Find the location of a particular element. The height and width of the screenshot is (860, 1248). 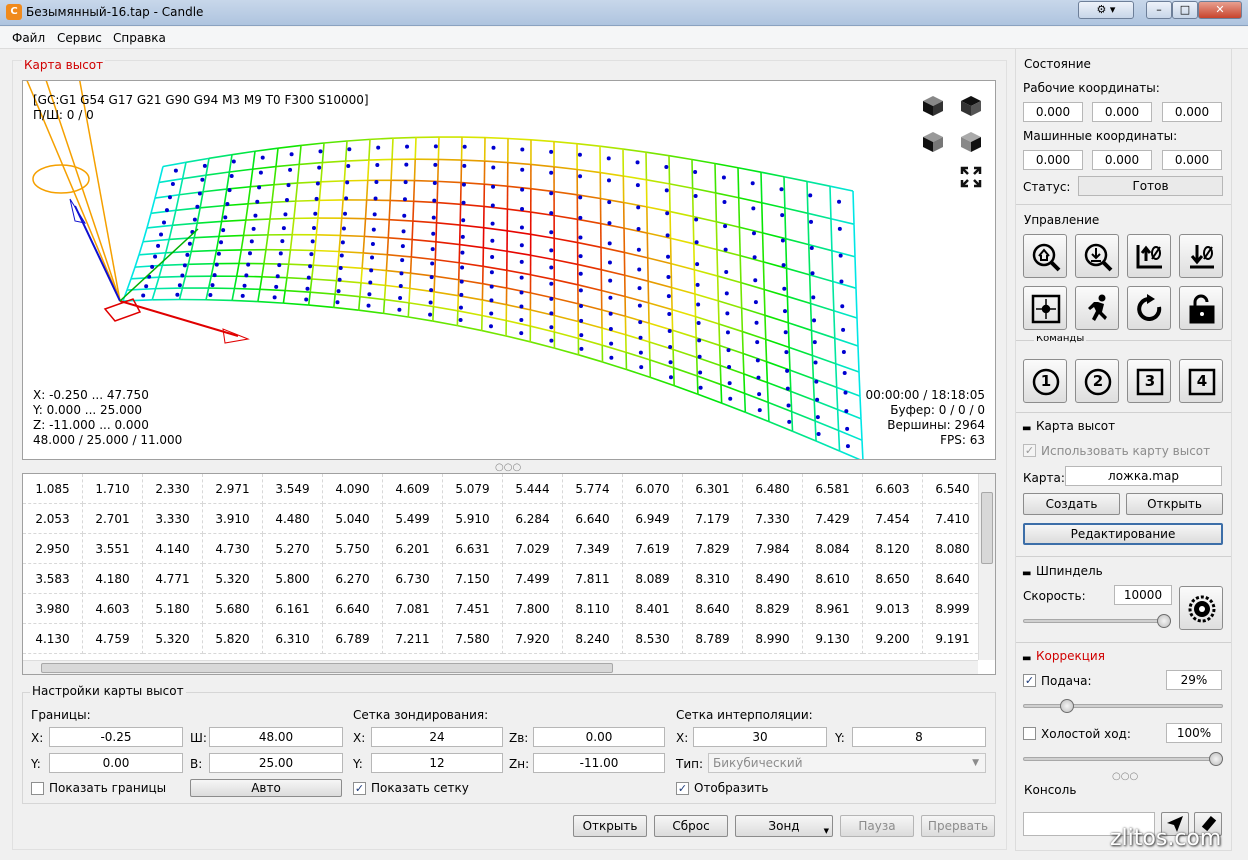

table-cell: 5.499 is located at coordinates (413, 519).